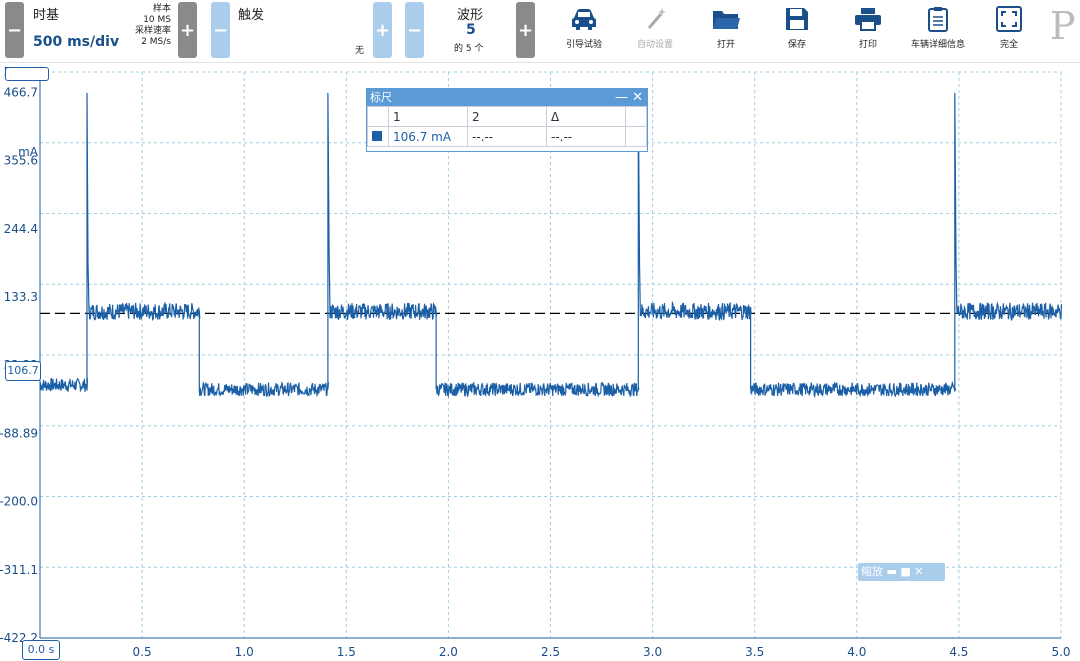 This screenshot has height=661, width=1080. Describe the element at coordinates (220, 30) in the screenshot. I see `trigger-decrease-button: −` at that location.